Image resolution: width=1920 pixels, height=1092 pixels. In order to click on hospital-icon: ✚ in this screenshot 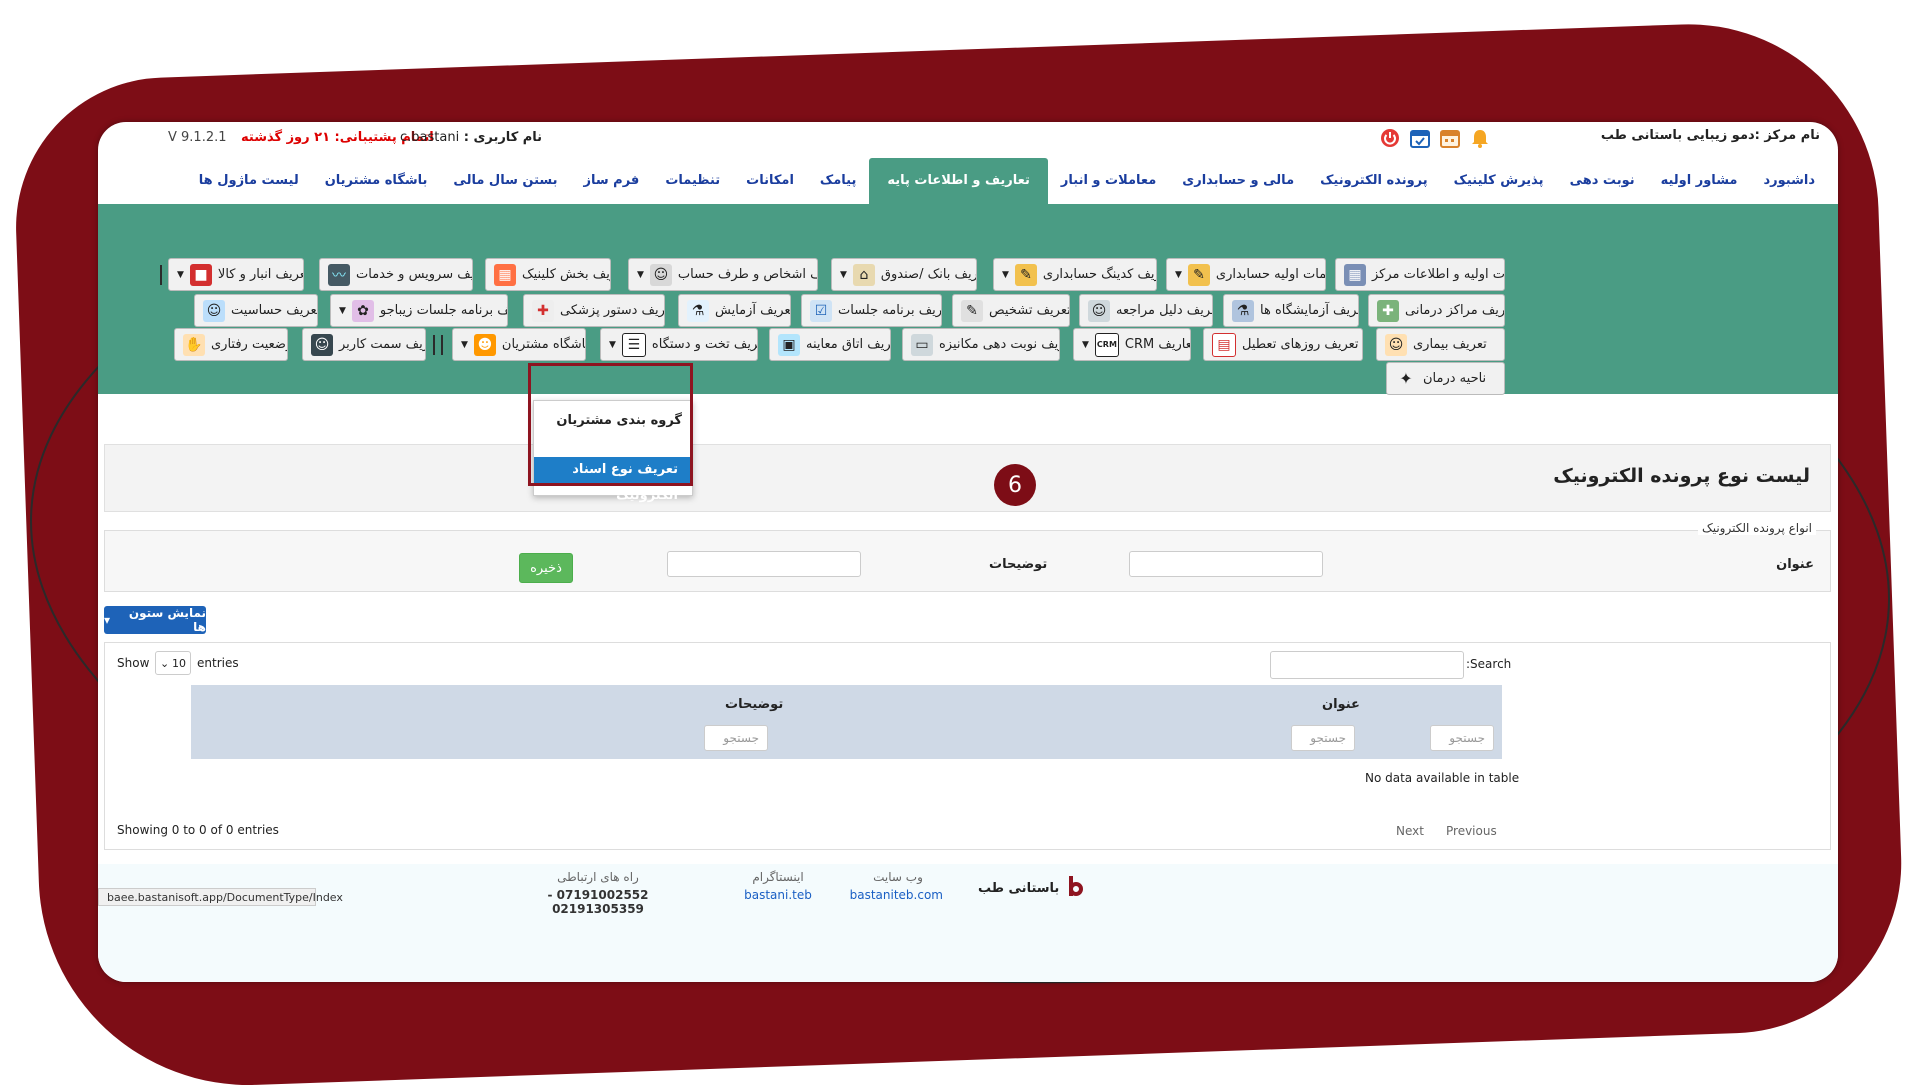, I will do `click(1388, 310)`.